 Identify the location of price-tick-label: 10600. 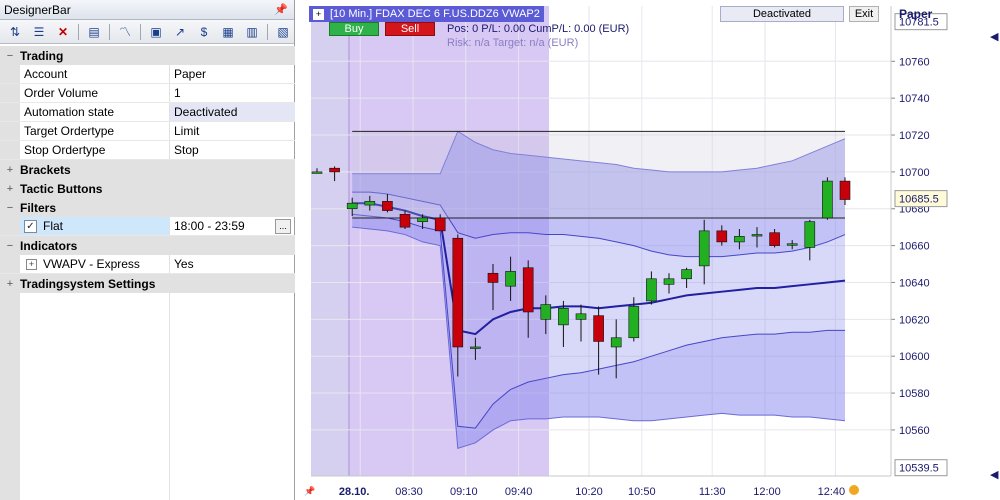
(914, 357).